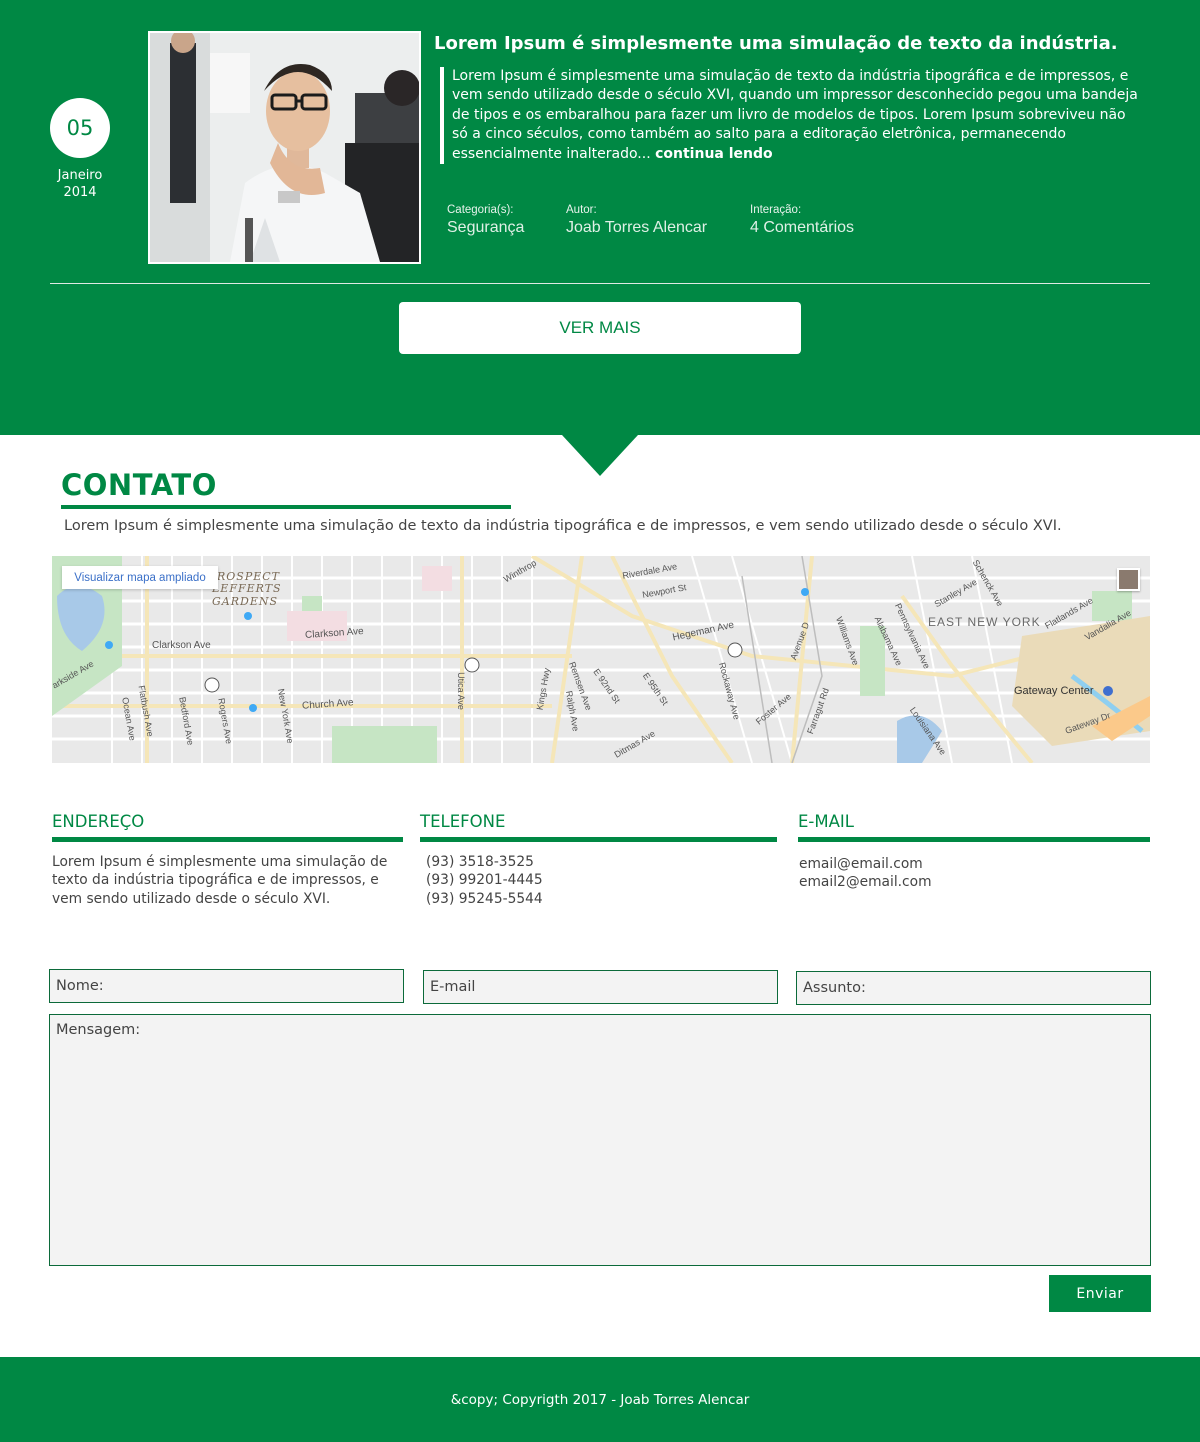  I want to click on author-value: Joab Torres Alencar, so click(636, 228).